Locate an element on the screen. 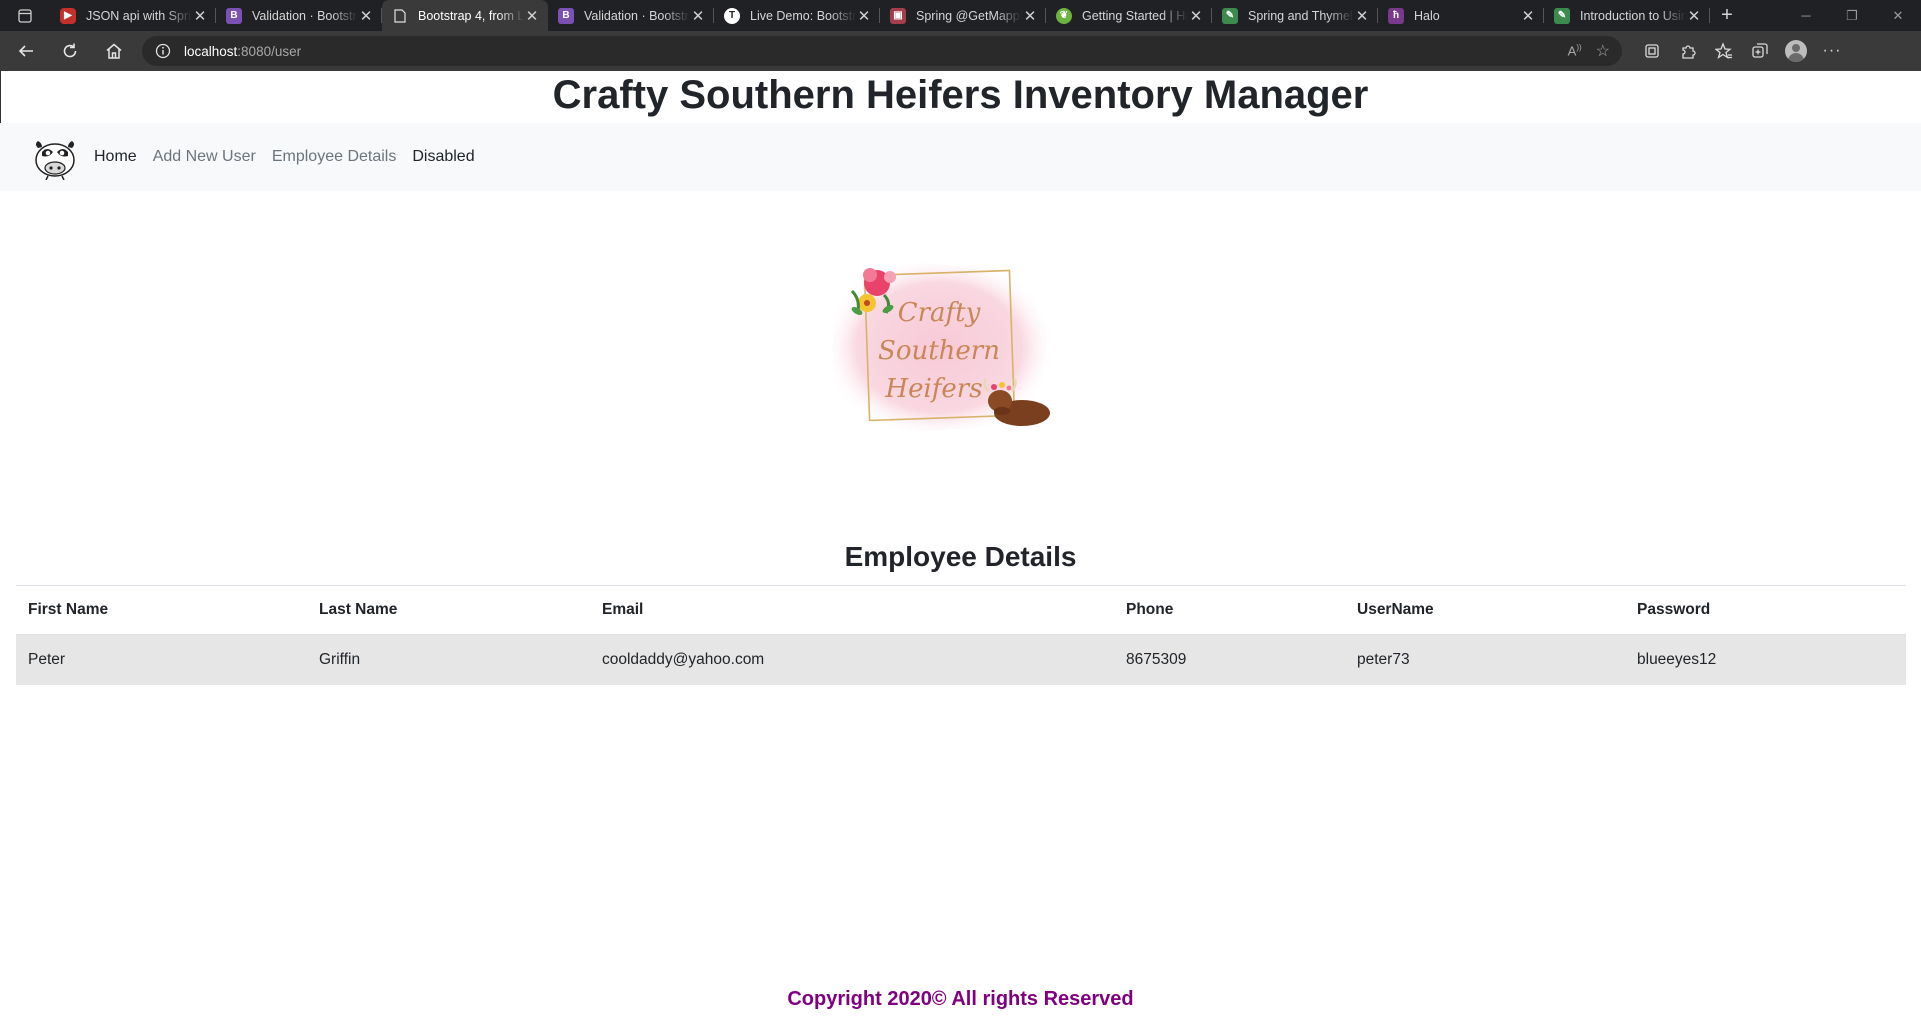 This screenshot has width=1921, height=1021. tab-actions-icon is located at coordinates (25, 15).